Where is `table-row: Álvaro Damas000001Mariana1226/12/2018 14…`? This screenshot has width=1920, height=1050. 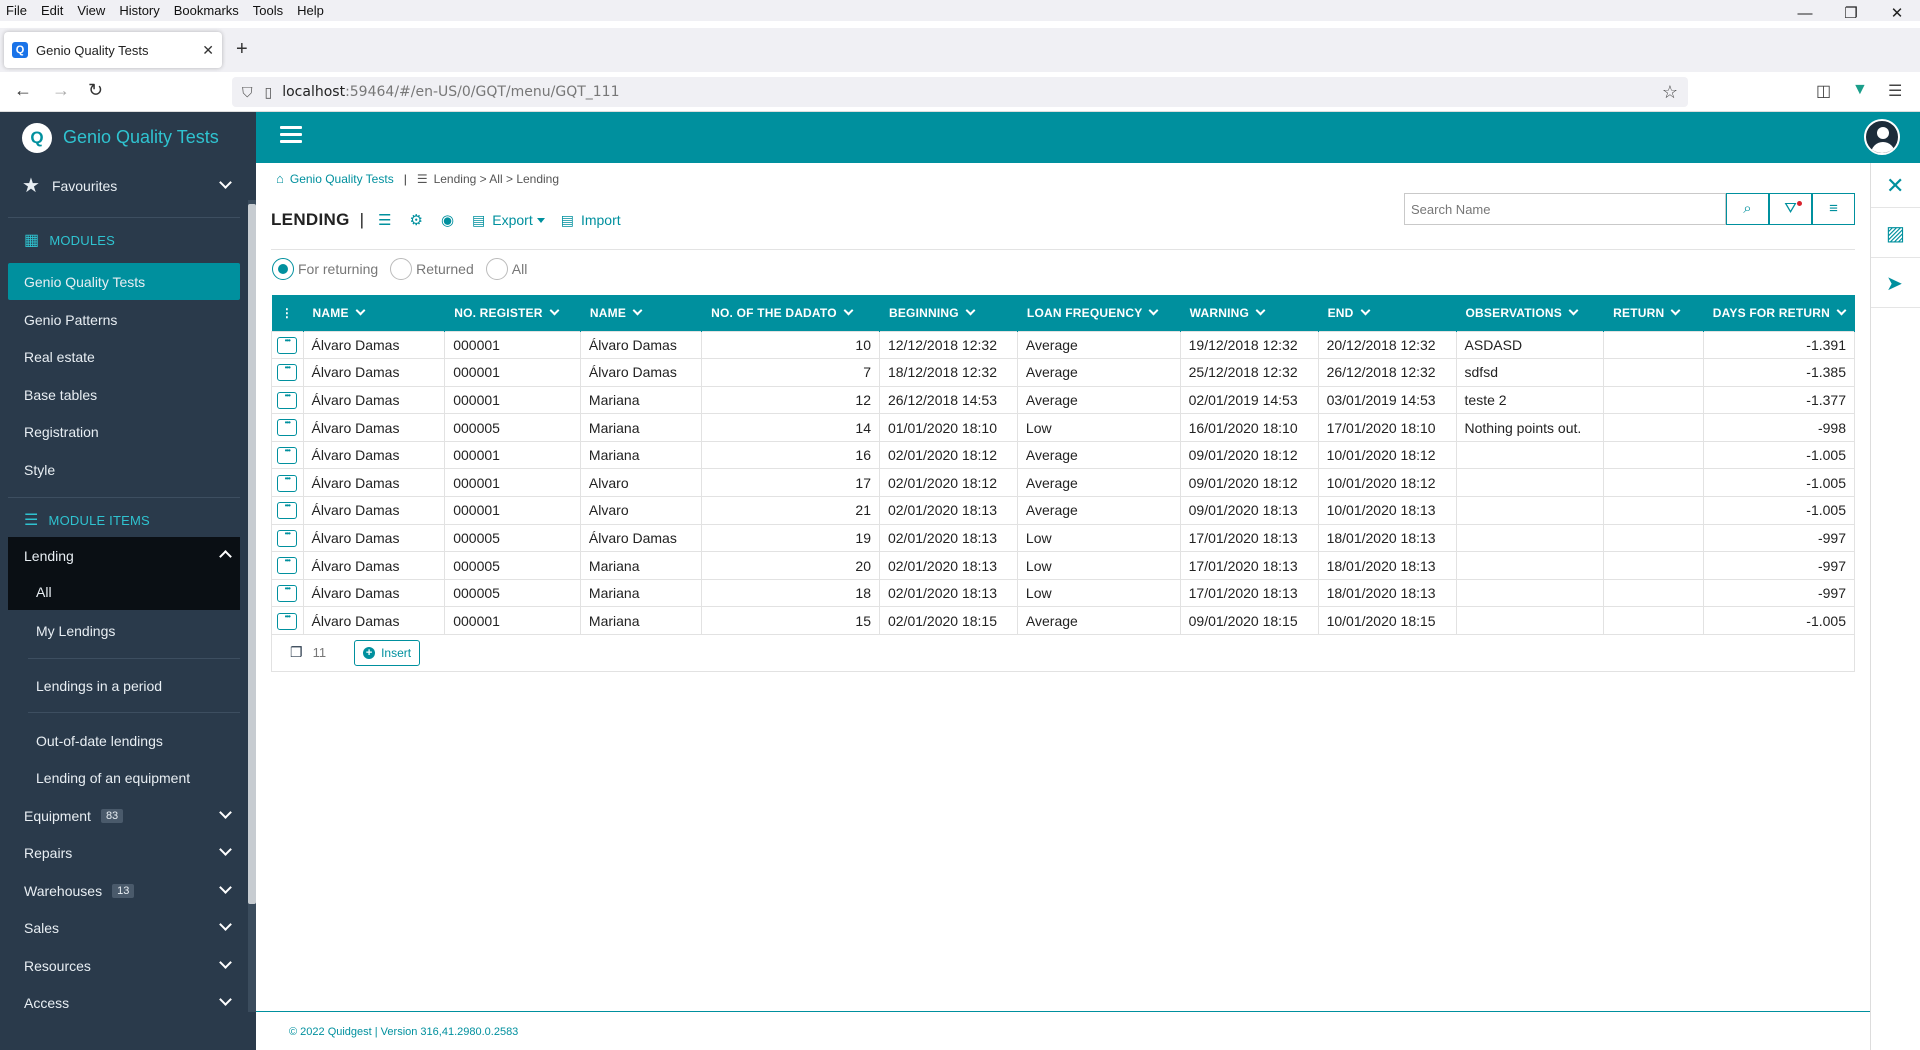 table-row: Álvaro Damas000001Mariana1226/12/2018 14… is located at coordinates (1063, 400).